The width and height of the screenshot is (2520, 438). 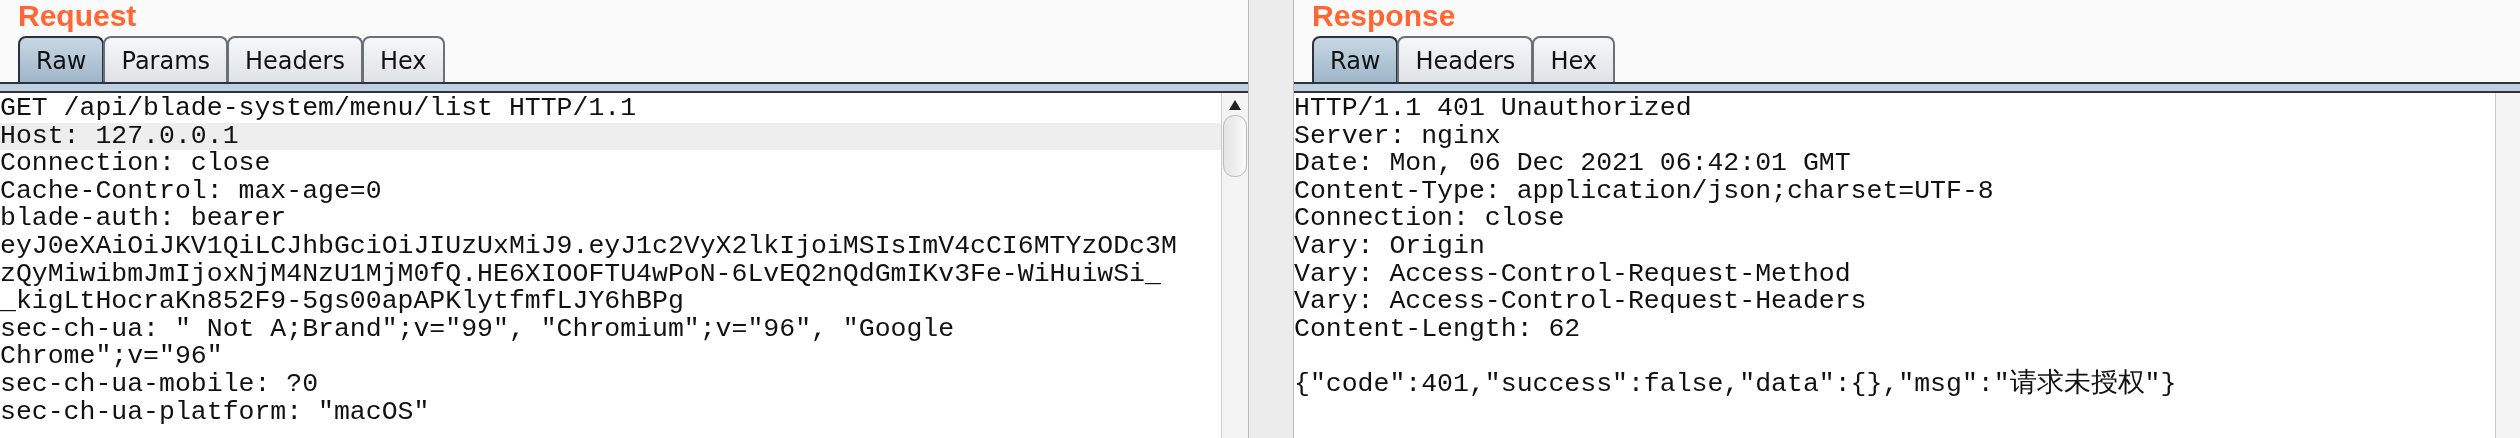 I want to click on code-line: Chrome";v="96", so click(x=112, y=357).